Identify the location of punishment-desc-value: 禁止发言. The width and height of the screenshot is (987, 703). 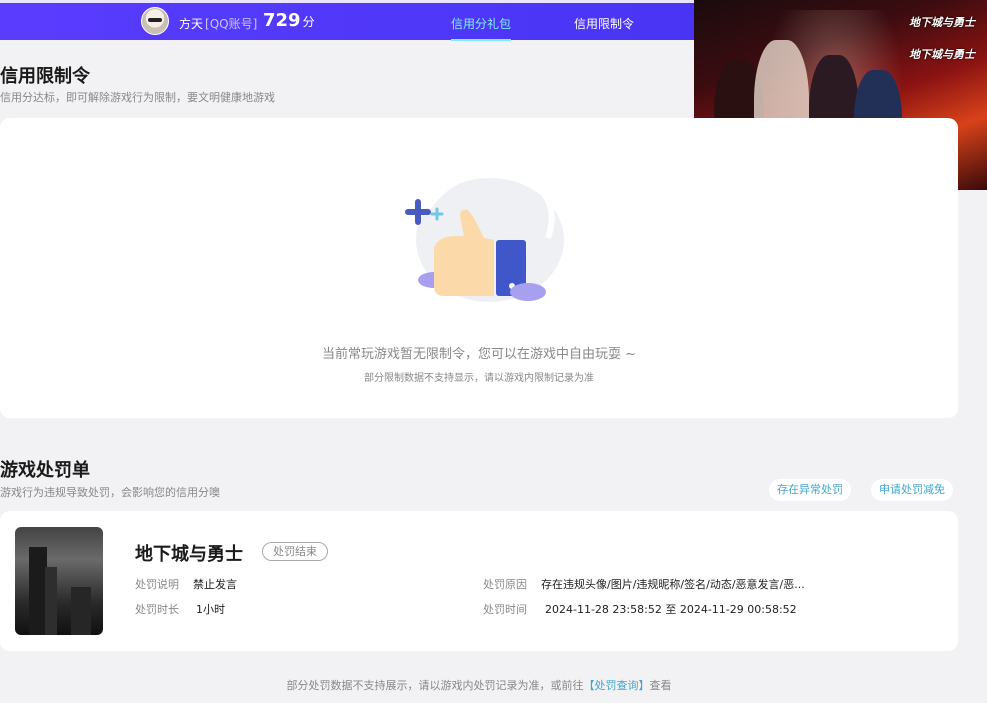
(215, 584).